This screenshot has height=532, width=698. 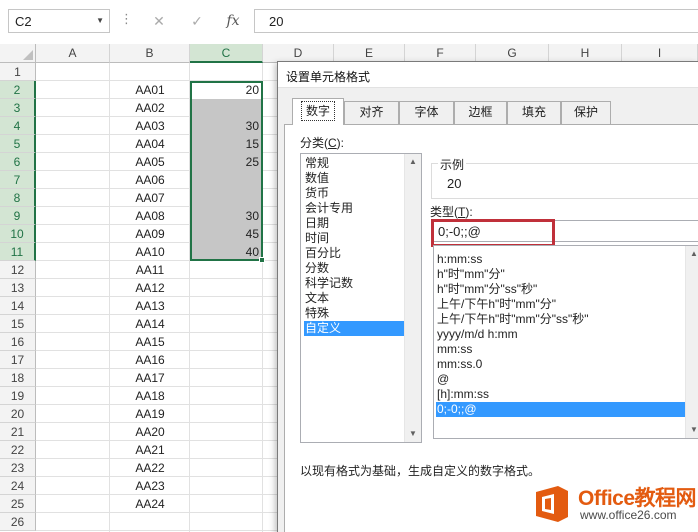 I want to click on format-code-item: h"时"mm"分"ss"秒", so click(x=561, y=289).